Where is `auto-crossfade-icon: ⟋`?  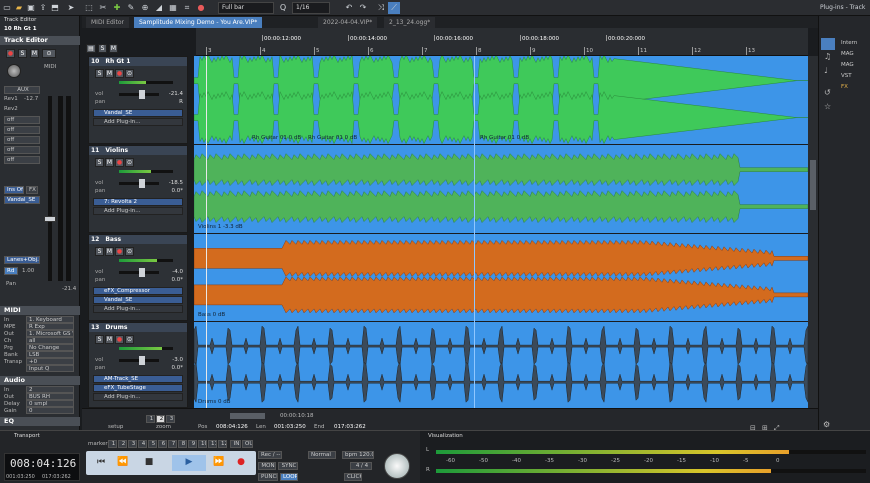 auto-crossfade-icon: ⟋ is located at coordinates (394, 8).